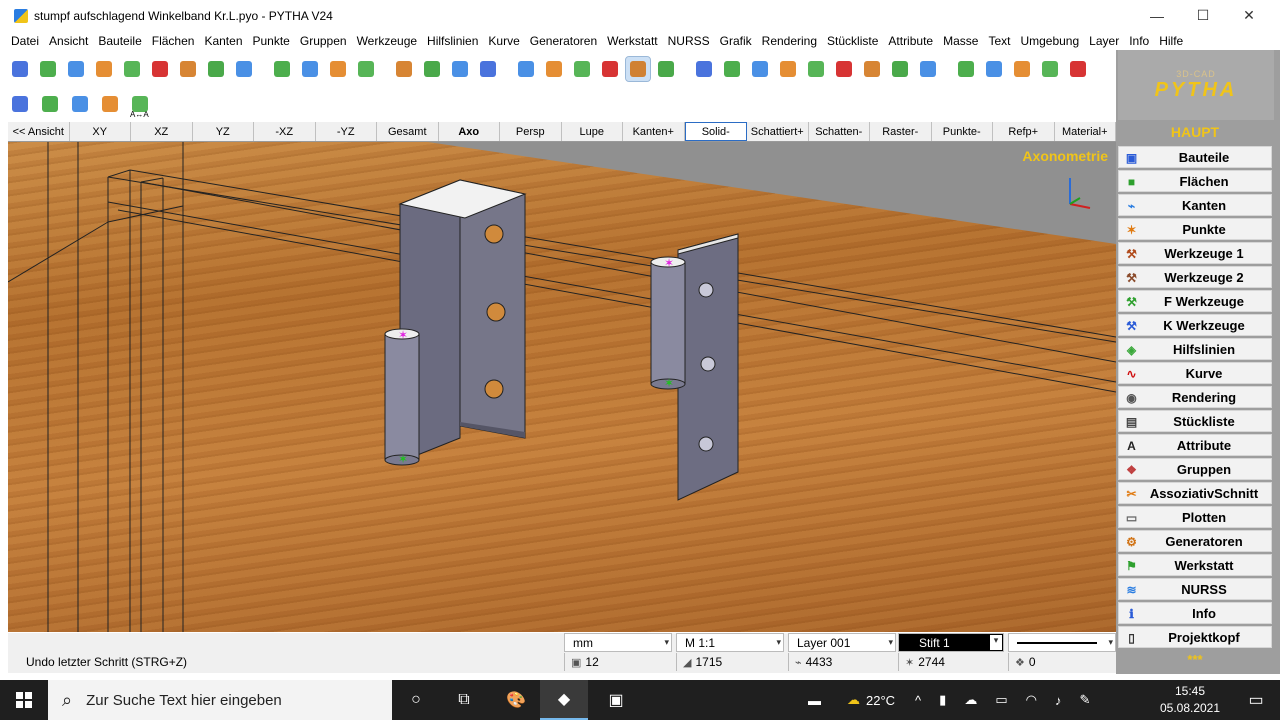 This screenshot has height=720, width=1280. Describe the element at coordinates (1195, 229) in the screenshot. I see `panel-item-punkte: ✶ Punkte` at that location.